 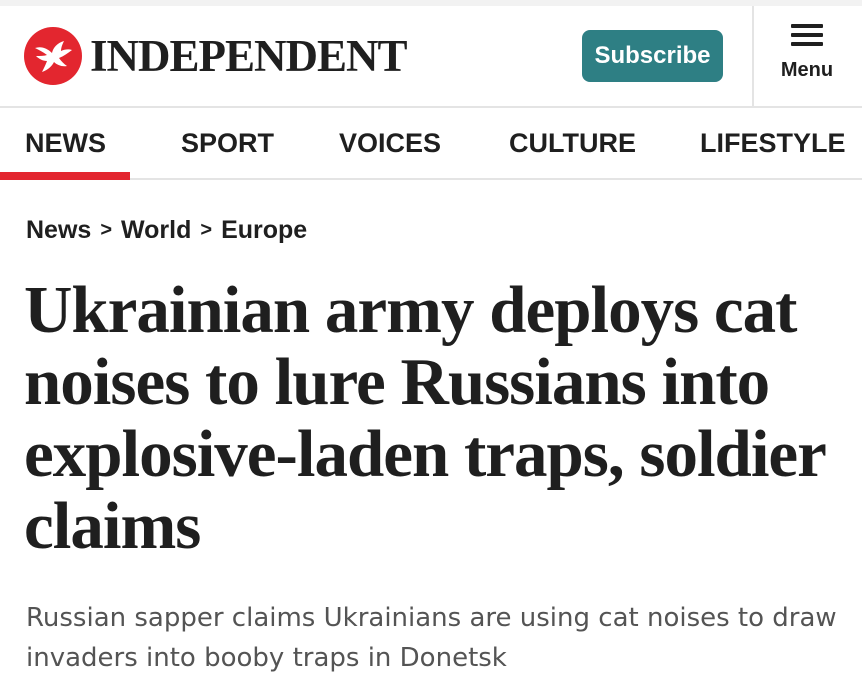 What do you see at coordinates (572, 143) in the screenshot?
I see `nav-item-culture: CULTURE` at bounding box center [572, 143].